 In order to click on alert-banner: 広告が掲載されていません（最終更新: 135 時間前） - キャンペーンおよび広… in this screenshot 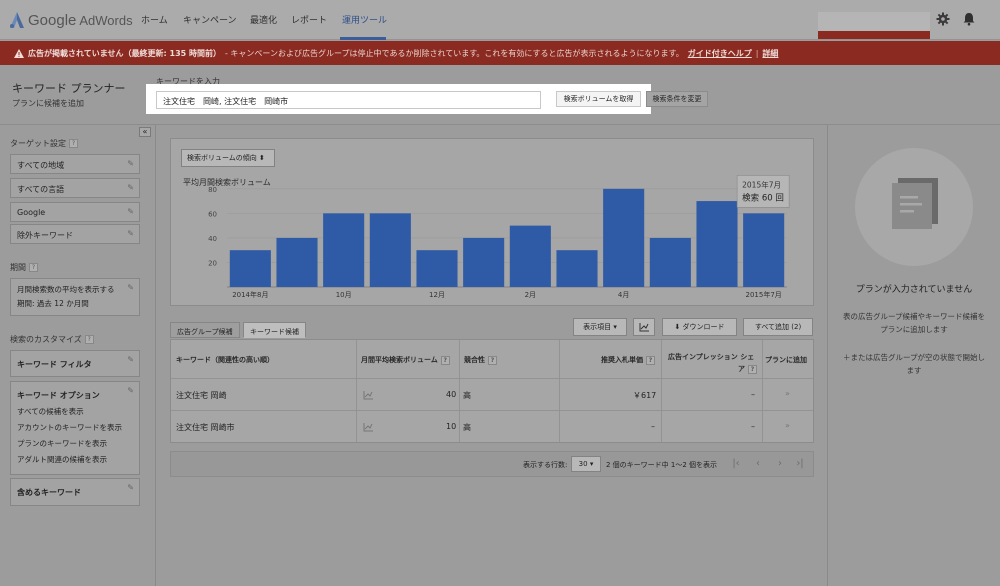, I will do `click(500, 53)`.